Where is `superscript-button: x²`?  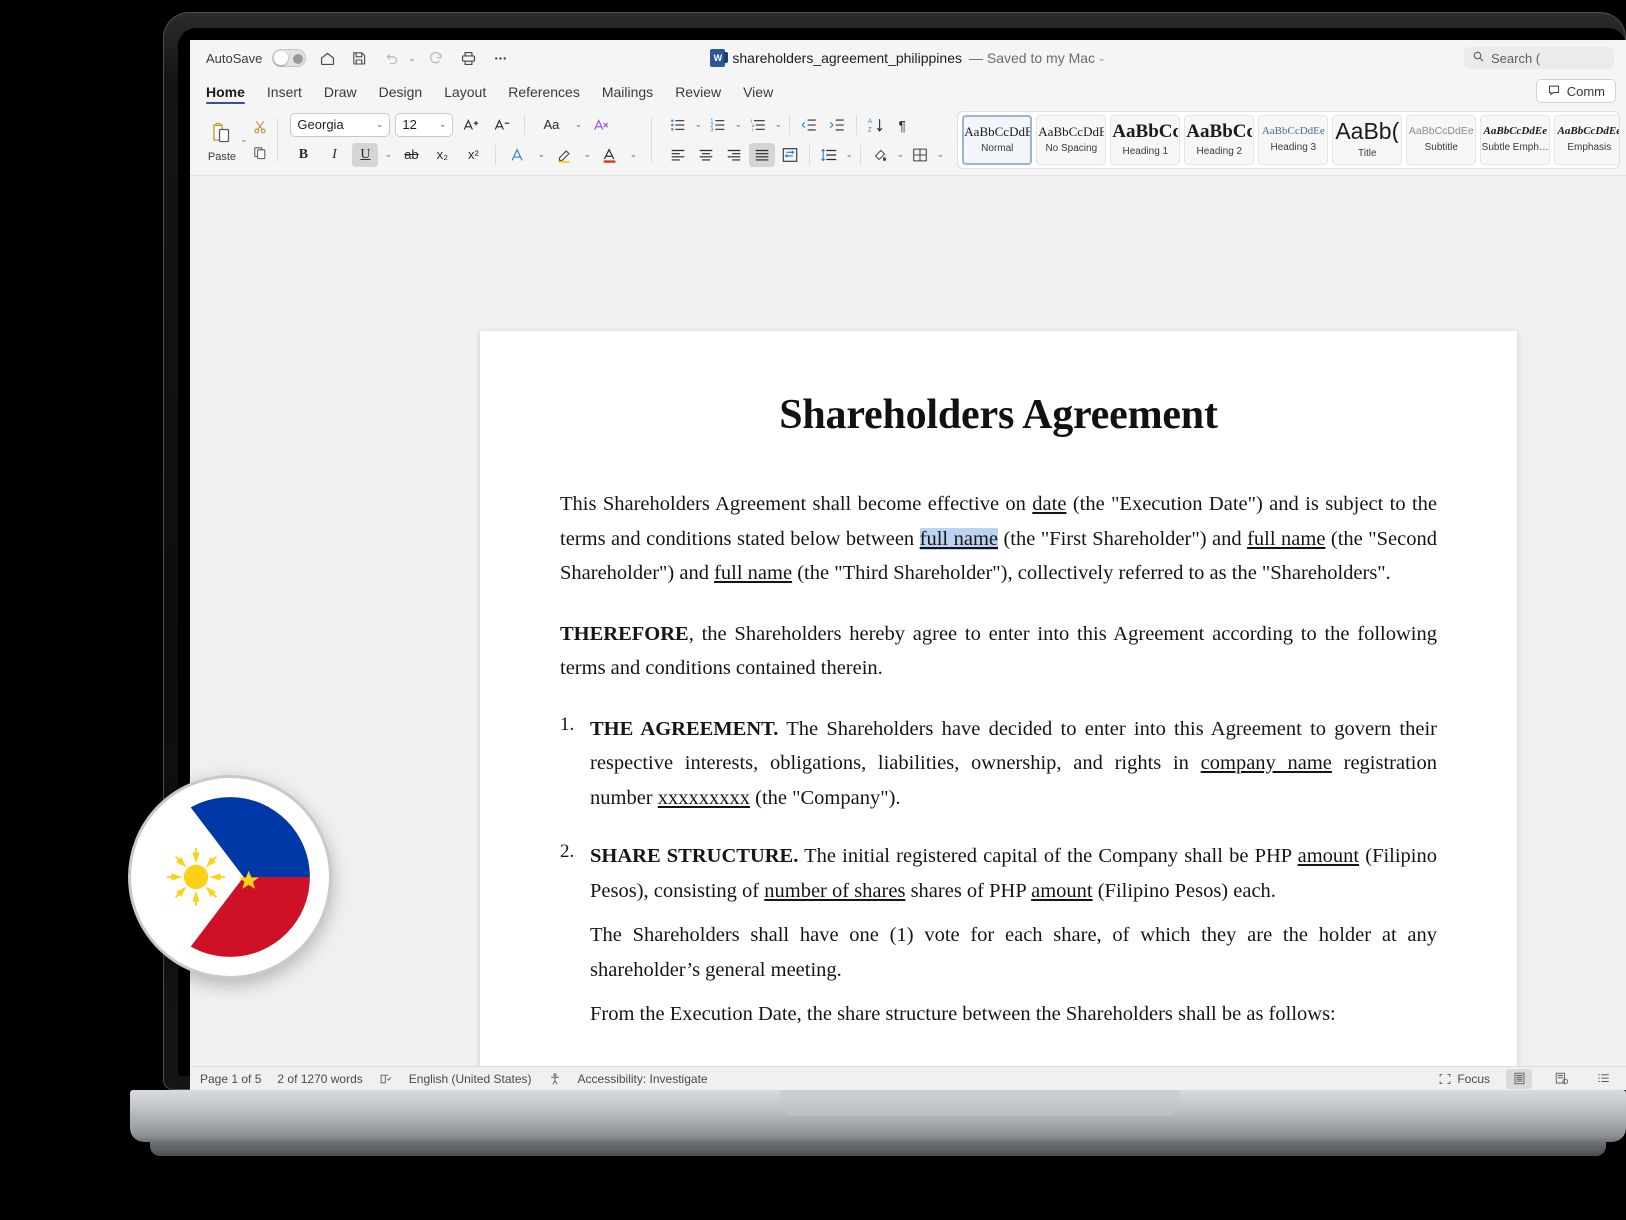
superscript-button: x² is located at coordinates (473, 155).